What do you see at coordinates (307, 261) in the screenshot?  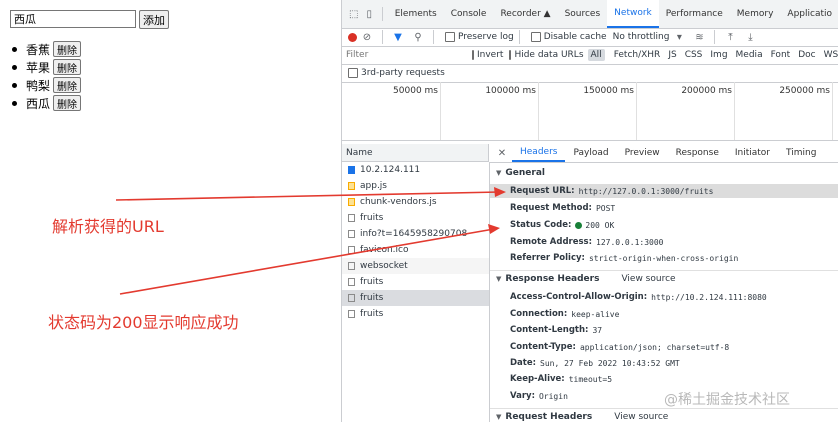 I see `arrow-status` at bounding box center [307, 261].